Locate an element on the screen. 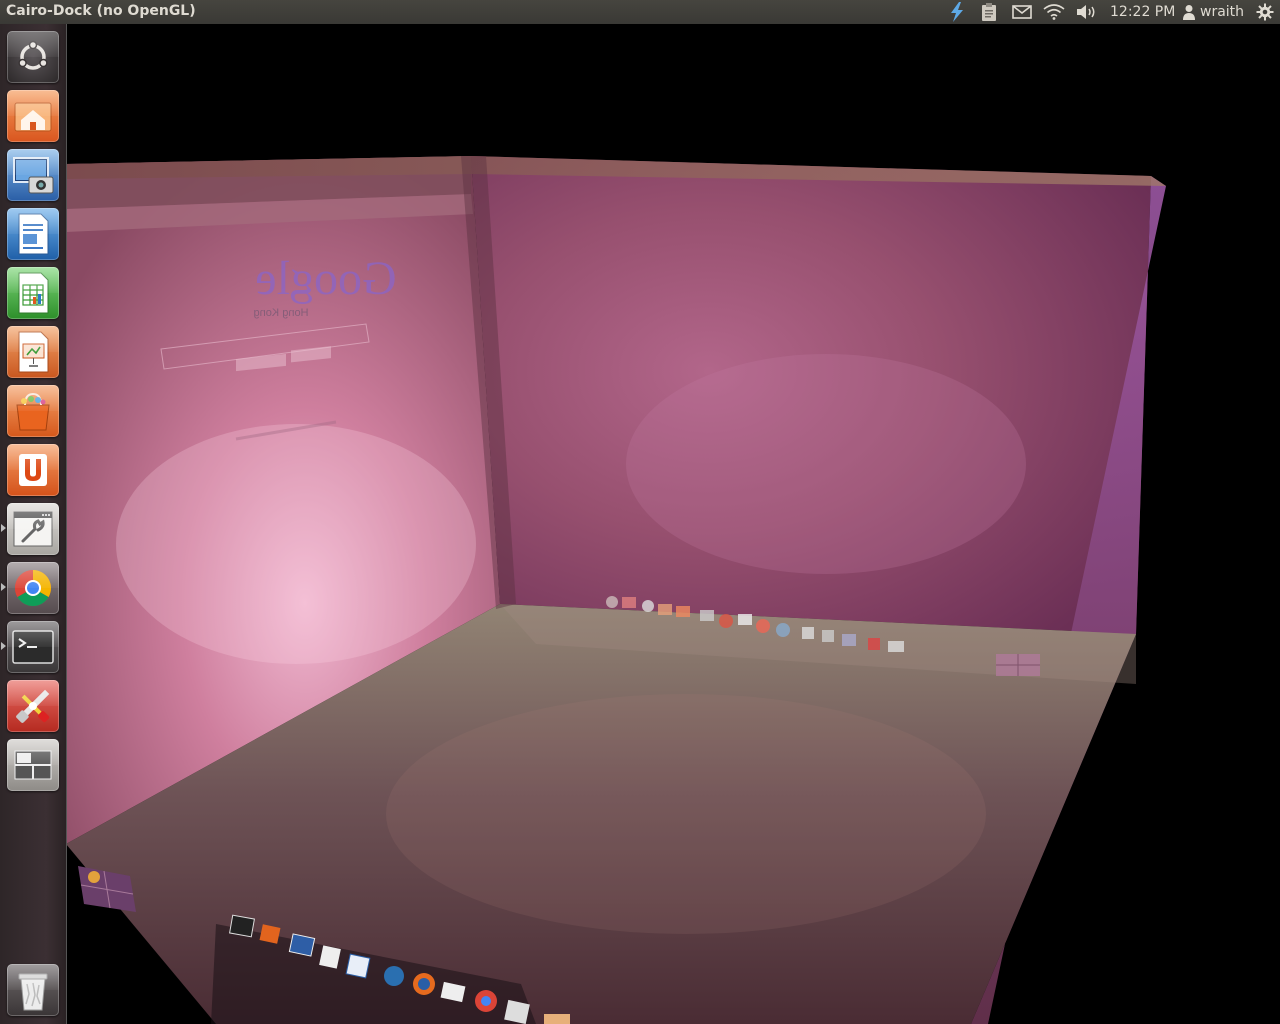 Image resolution: width=1280 pixels, height=1024 pixels. clock: 12:22 PM is located at coordinates (1142, 12).